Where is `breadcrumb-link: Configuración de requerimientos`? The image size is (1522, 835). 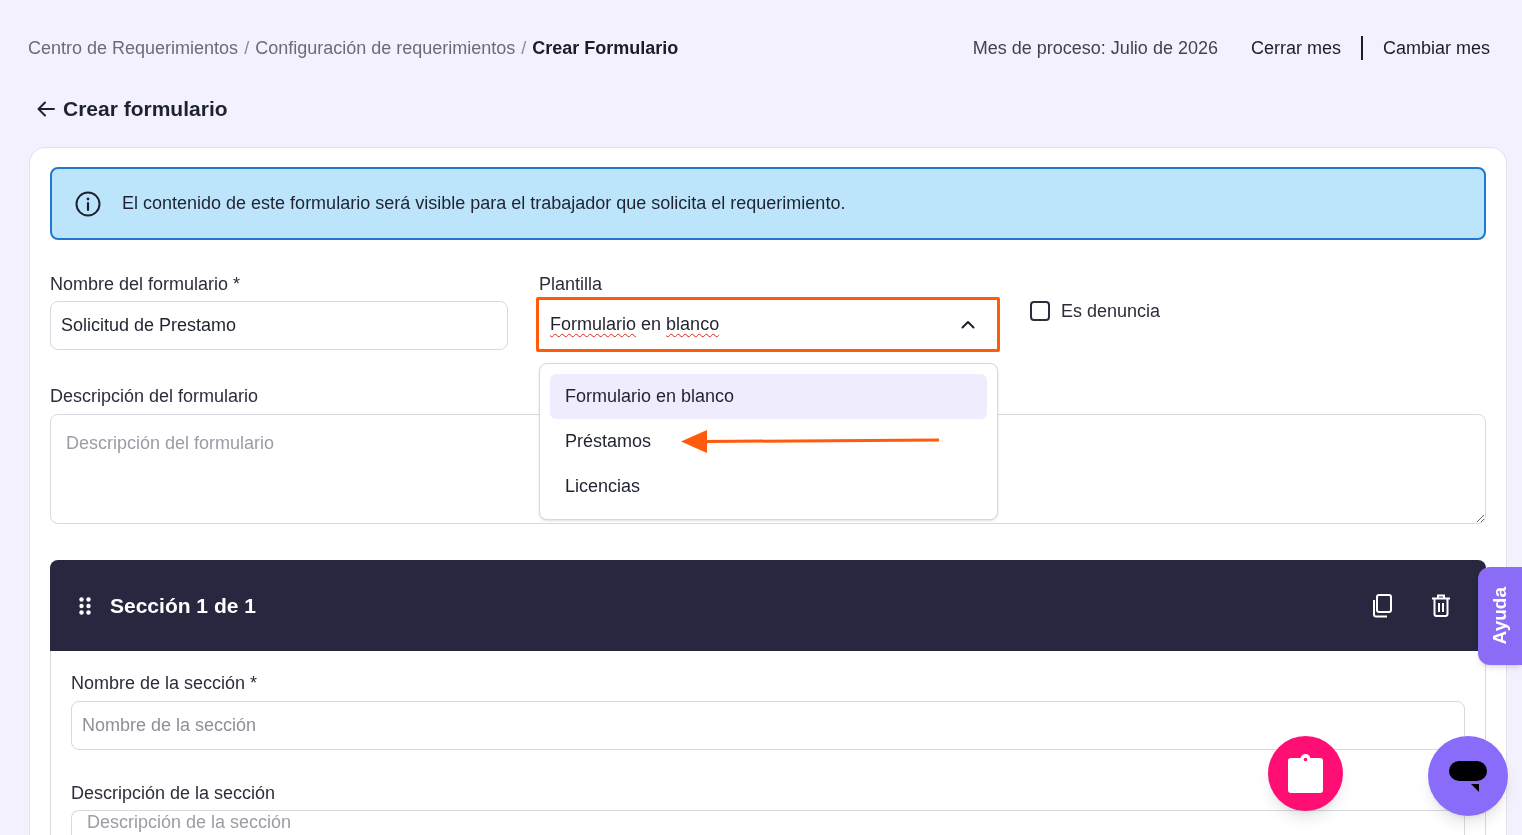
breadcrumb-link: Configuración de requerimientos is located at coordinates (385, 48).